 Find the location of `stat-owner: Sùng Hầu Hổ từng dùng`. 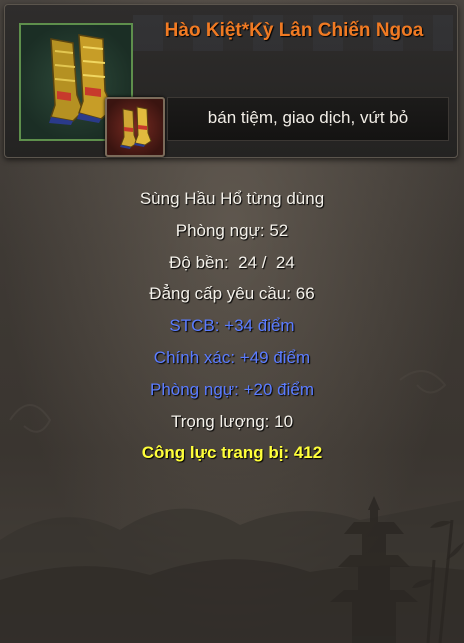

stat-owner: Sùng Hầu Hổ từng dùng is located at coordinates (232, 198).